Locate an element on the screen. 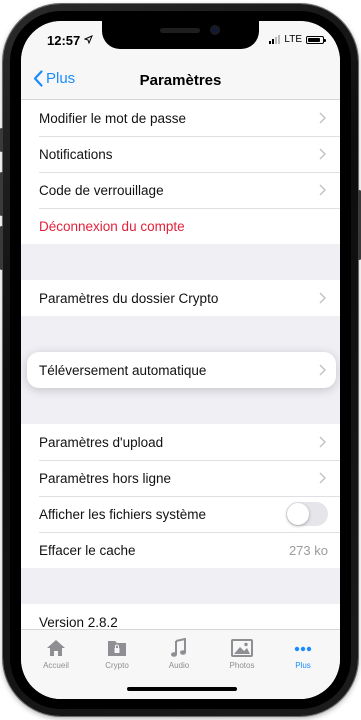  auto-upload-row: Téléversement automatique is located at coordinates (181, 370).